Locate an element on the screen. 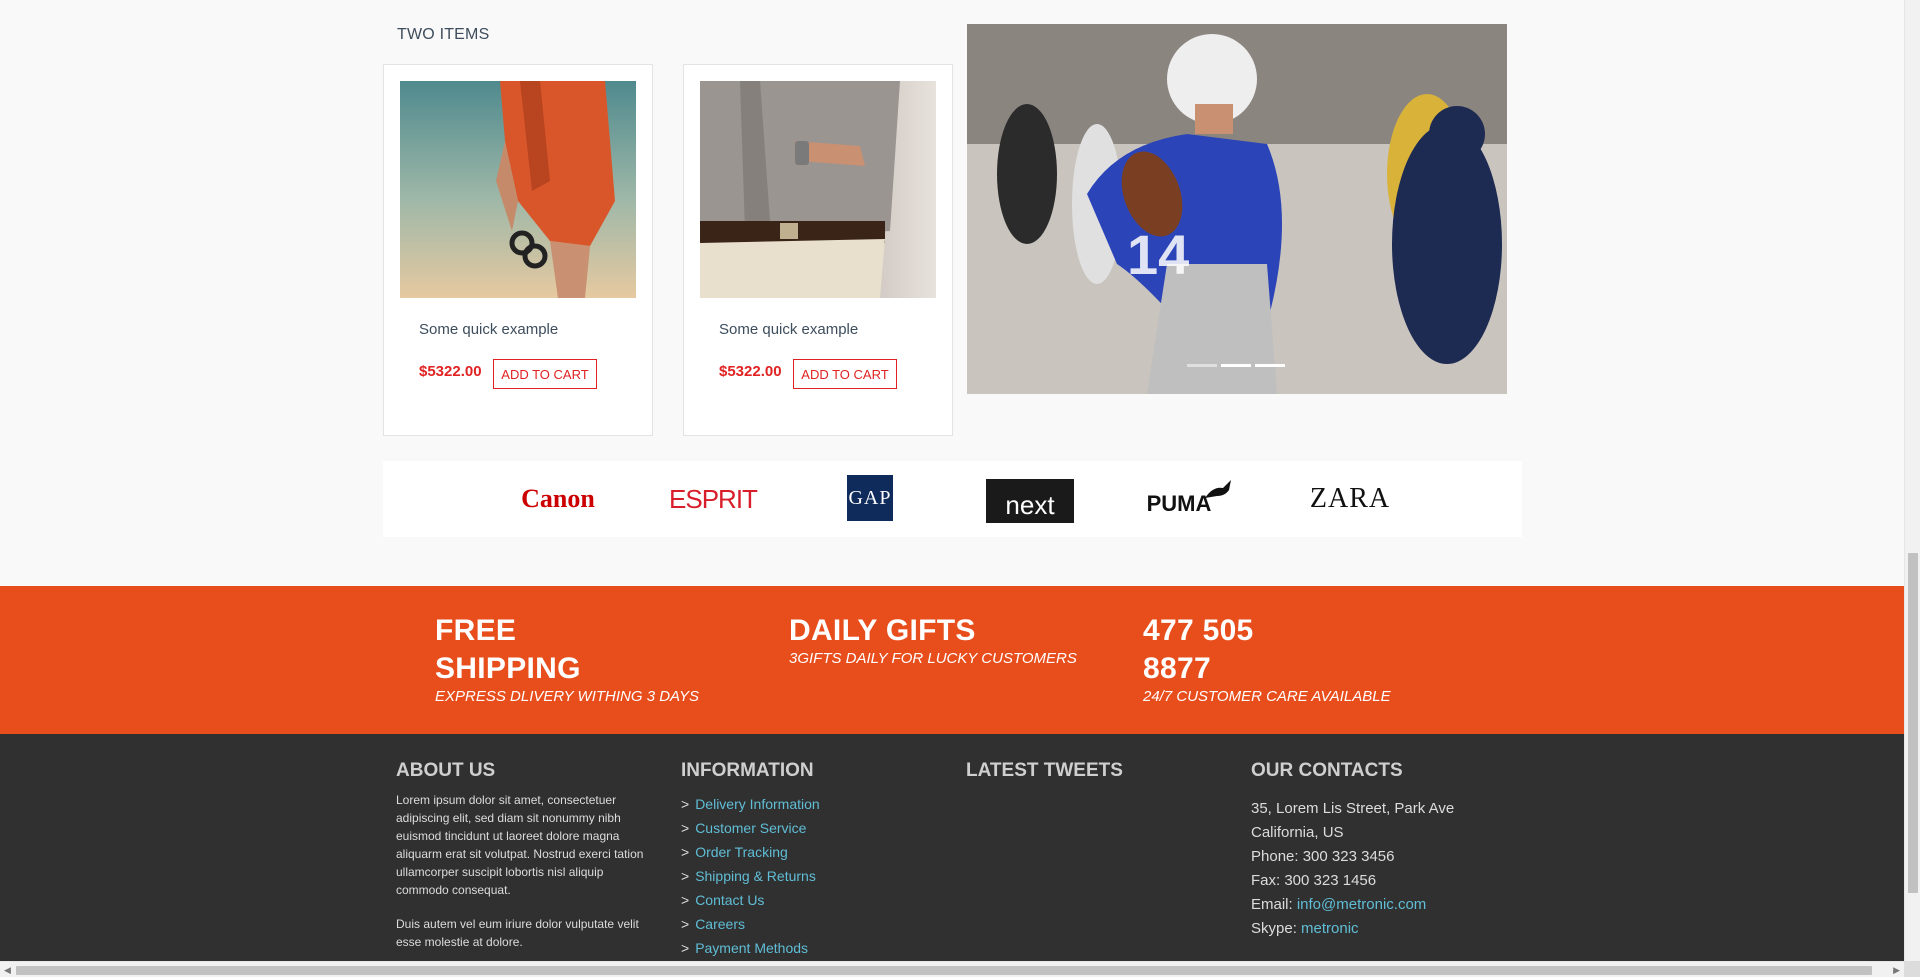 Image resolution: width=1920 pixels, height=977 pixels. brand-logo-next: next is located at coordinates (1030, 501).